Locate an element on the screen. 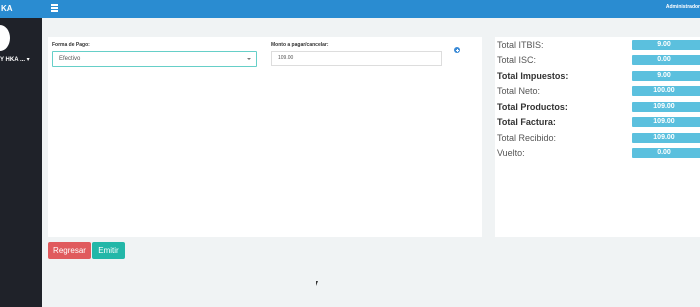 The height and width of the screenshot is (307, 700). mouse-cursor-icon is located at coordinates (317, 283).